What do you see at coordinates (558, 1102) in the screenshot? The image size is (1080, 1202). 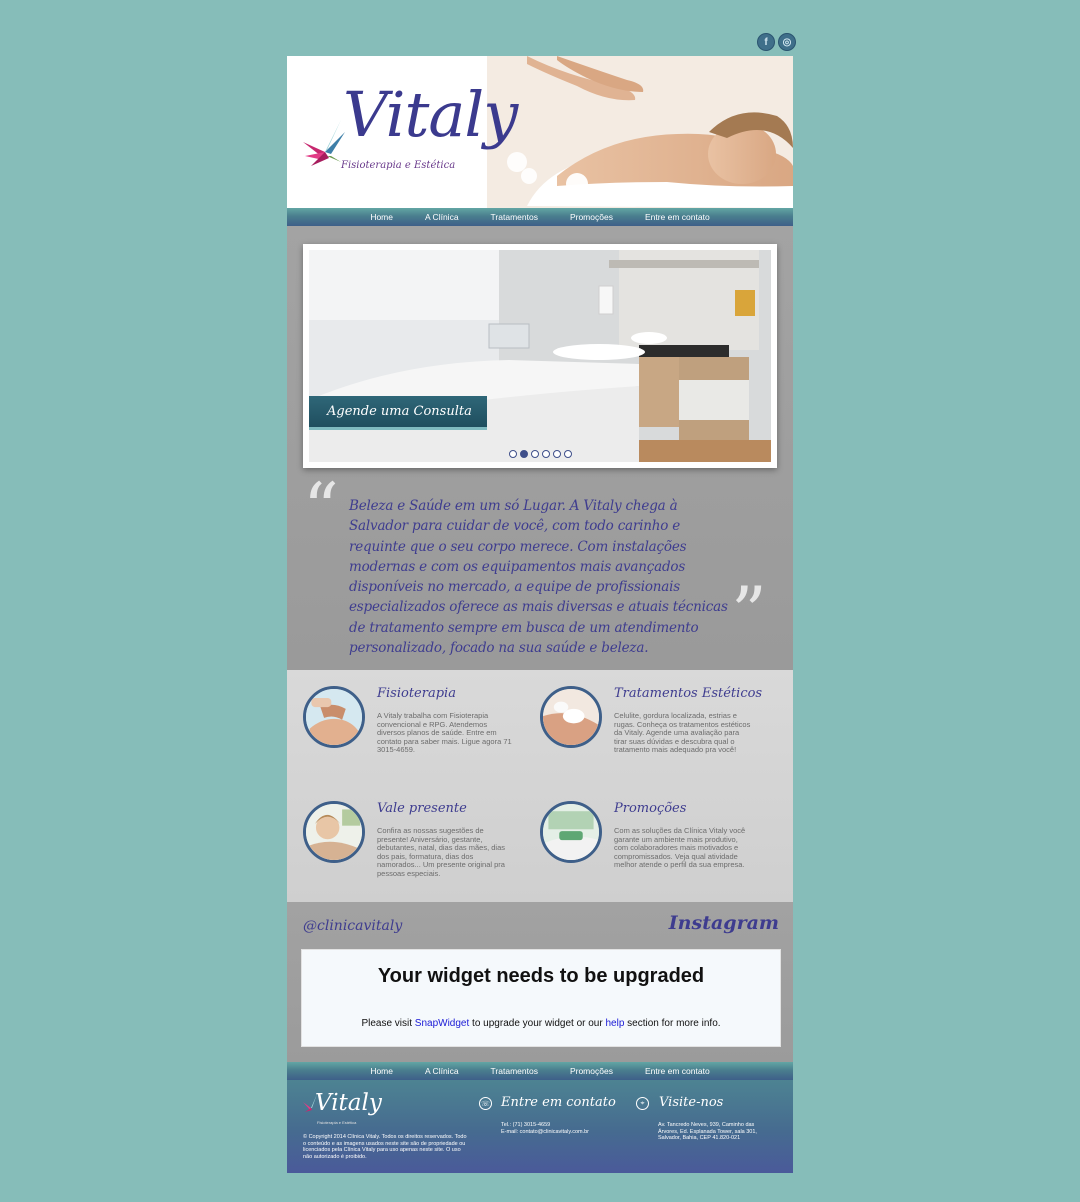 I see `contact-heading: Entre em contato` at bounding box center [558, 1102].